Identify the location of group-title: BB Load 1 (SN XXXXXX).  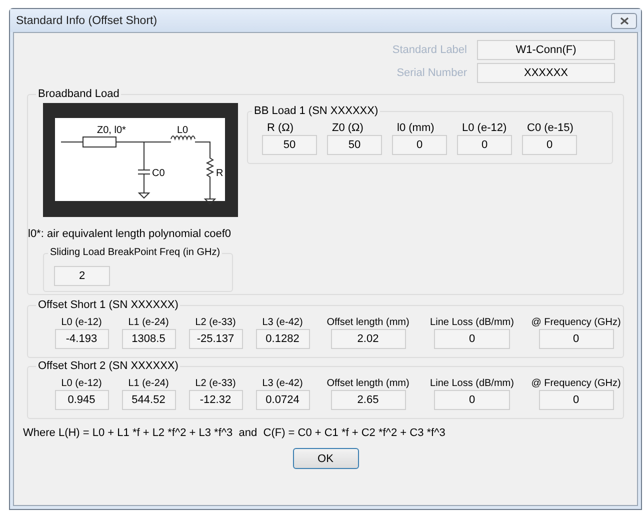
(316, 111).